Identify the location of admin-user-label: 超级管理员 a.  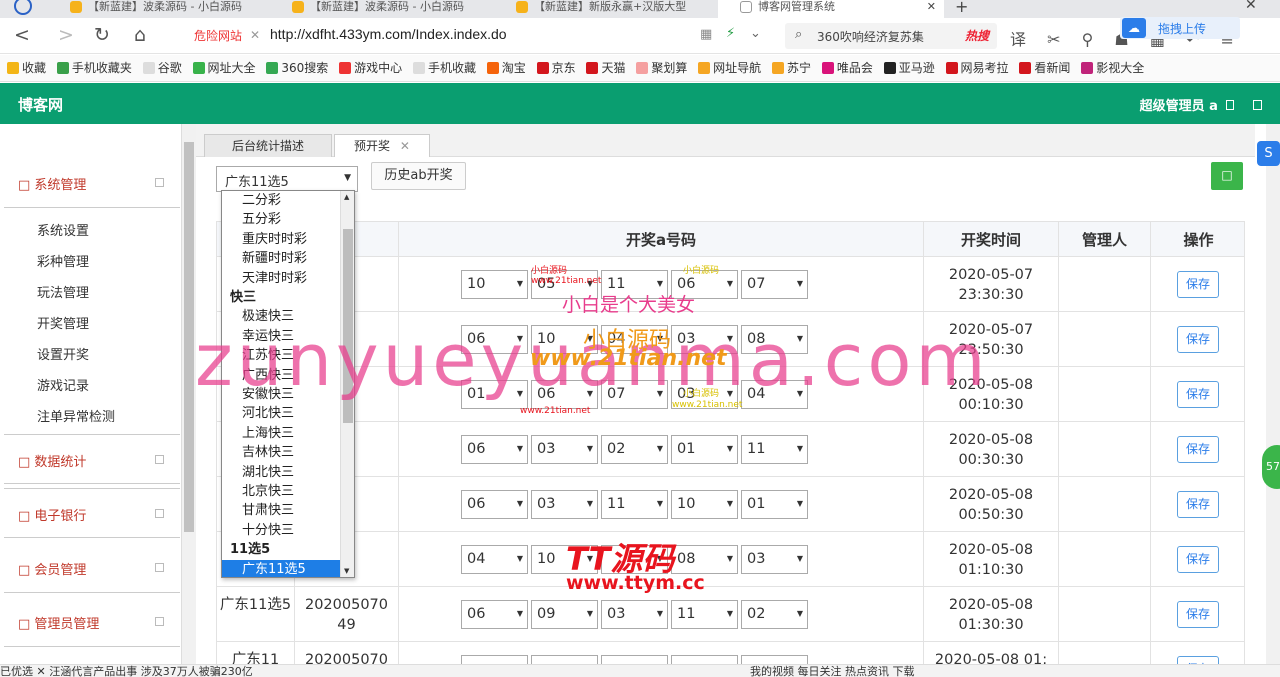
(1201, 104).